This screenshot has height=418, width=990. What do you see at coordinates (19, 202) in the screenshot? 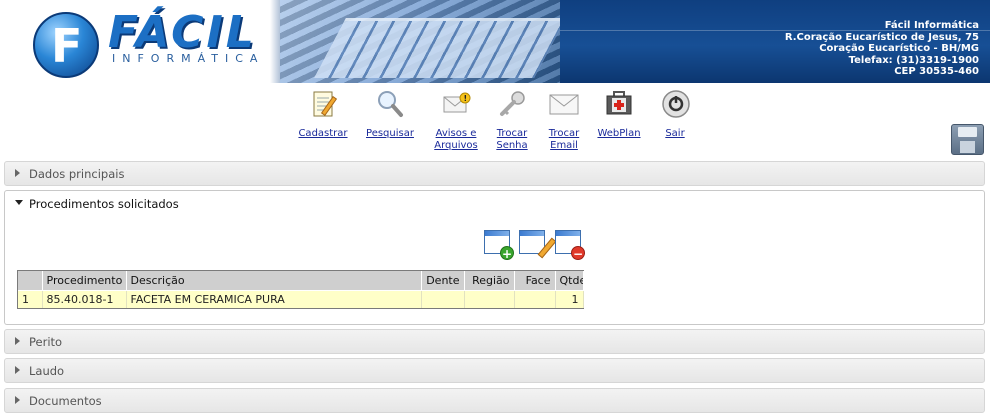
I see `caret-down-icon` at bounding box center [19, 202].